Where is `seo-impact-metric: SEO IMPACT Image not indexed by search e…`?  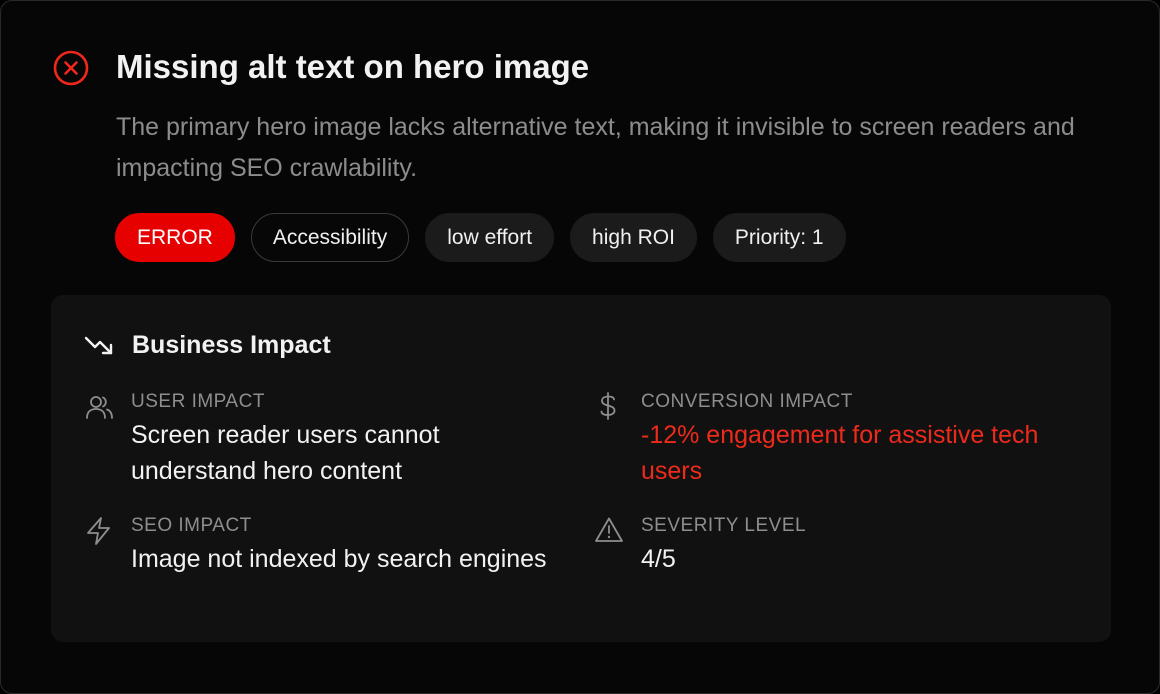 seo-impact-metric: SEO IMPACT Image not indexed by search e… is located at coordinates (319, 563).